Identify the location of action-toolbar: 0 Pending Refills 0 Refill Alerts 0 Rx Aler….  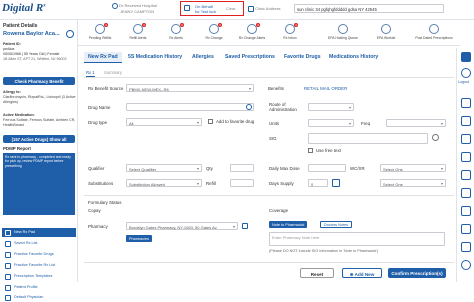
(269, 33).